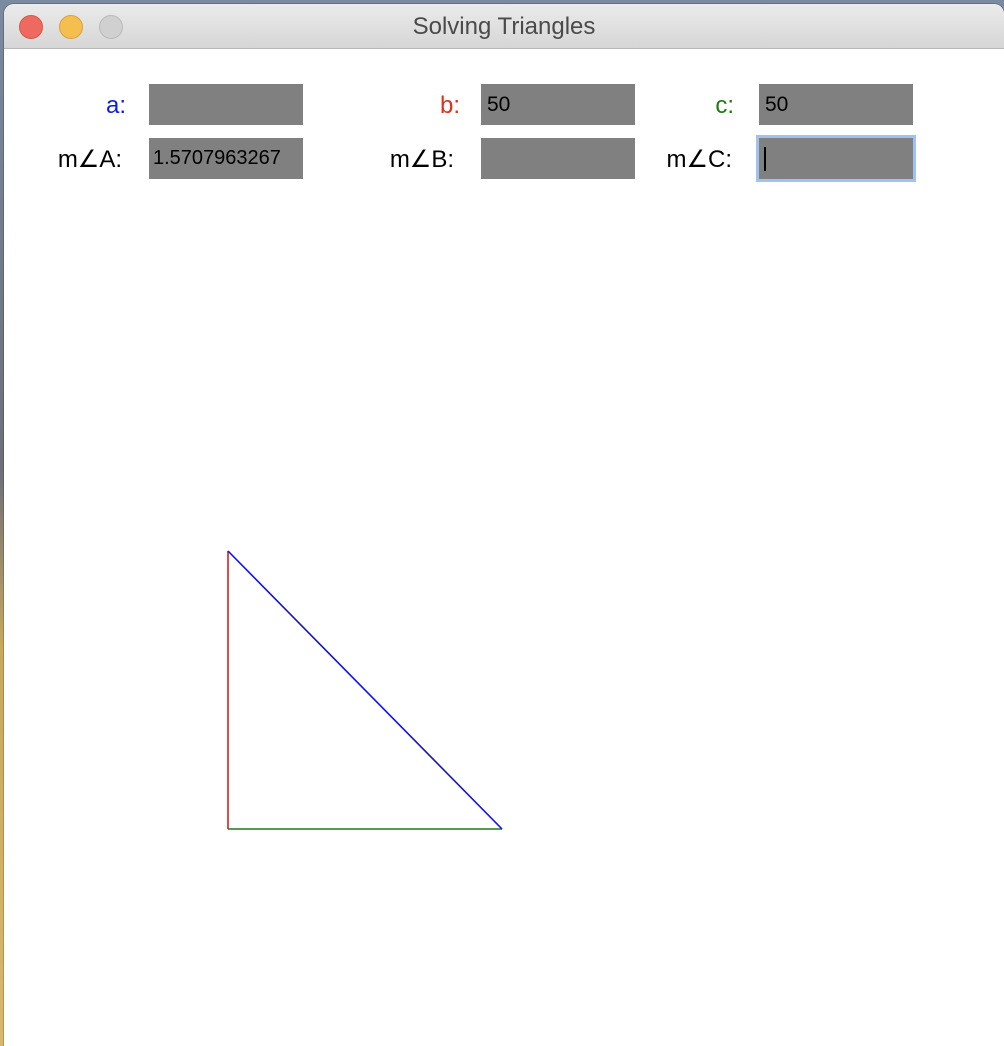  I want to click on side-a-line, so click(365, 690).